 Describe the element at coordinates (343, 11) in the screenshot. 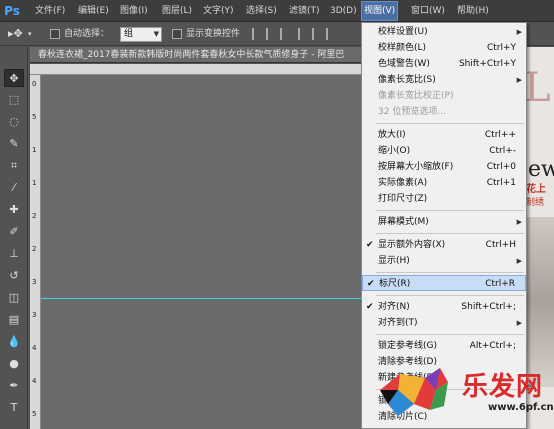

I see `menu-3d: 3D(D)` at that location.